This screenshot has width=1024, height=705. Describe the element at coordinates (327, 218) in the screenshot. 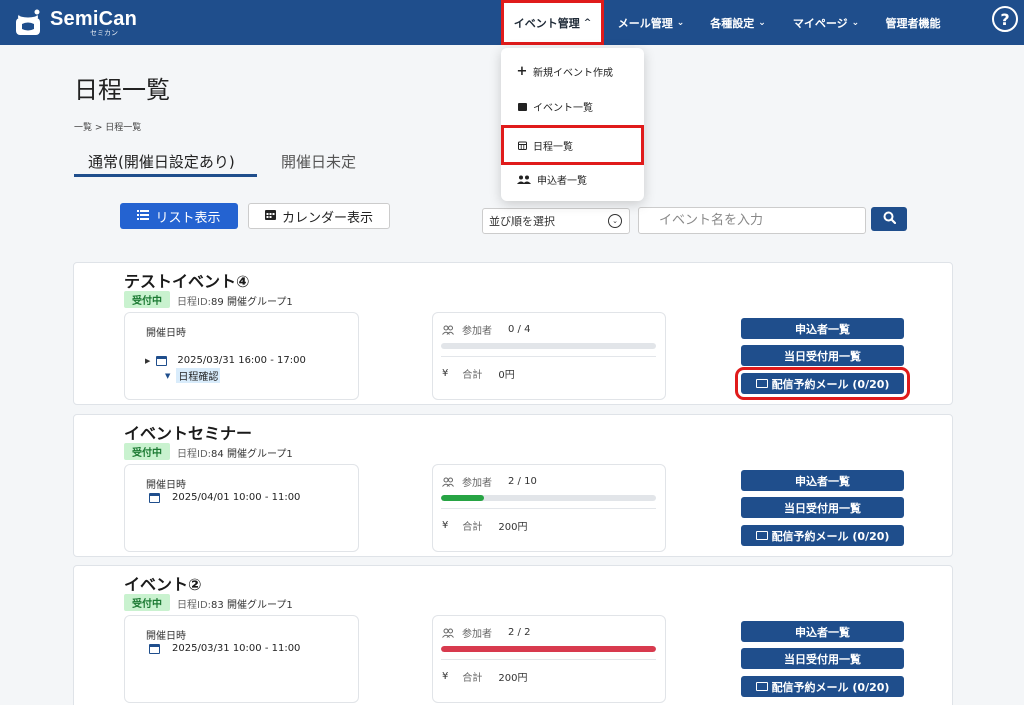

I see `calendar-view-label: カレンダー表示` at that location.